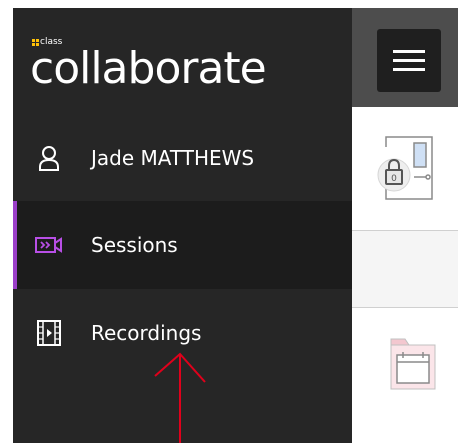 The height and width of the screenshot is (443, 458). What do you see at coordinates (134, 245) in the screenshot?
I see `sidebar-item-label: Sessions` at bounding box center [134, 245].